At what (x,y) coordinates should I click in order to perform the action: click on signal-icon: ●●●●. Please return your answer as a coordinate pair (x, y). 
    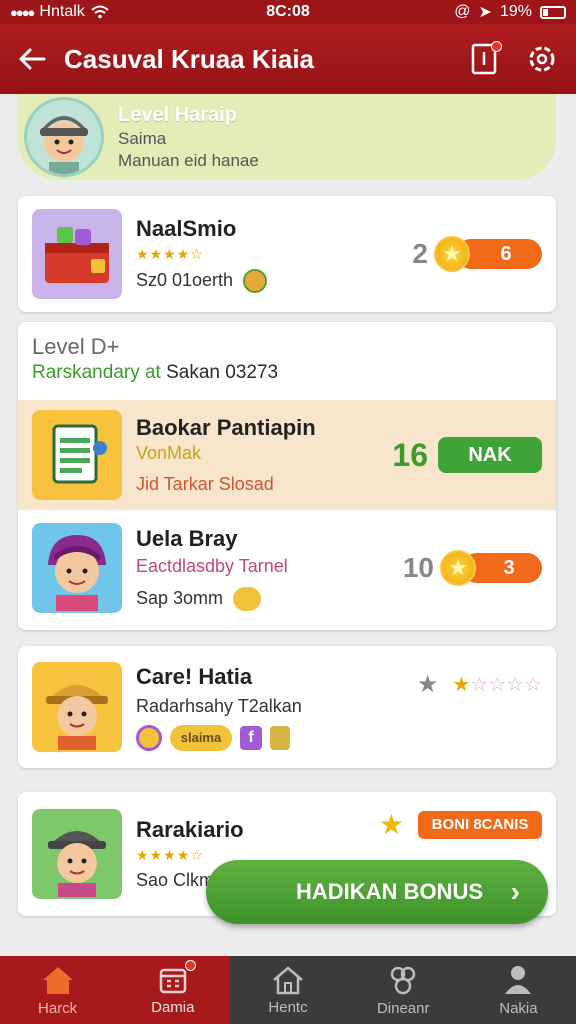
    Looking at the image, I should click on (22, 12).